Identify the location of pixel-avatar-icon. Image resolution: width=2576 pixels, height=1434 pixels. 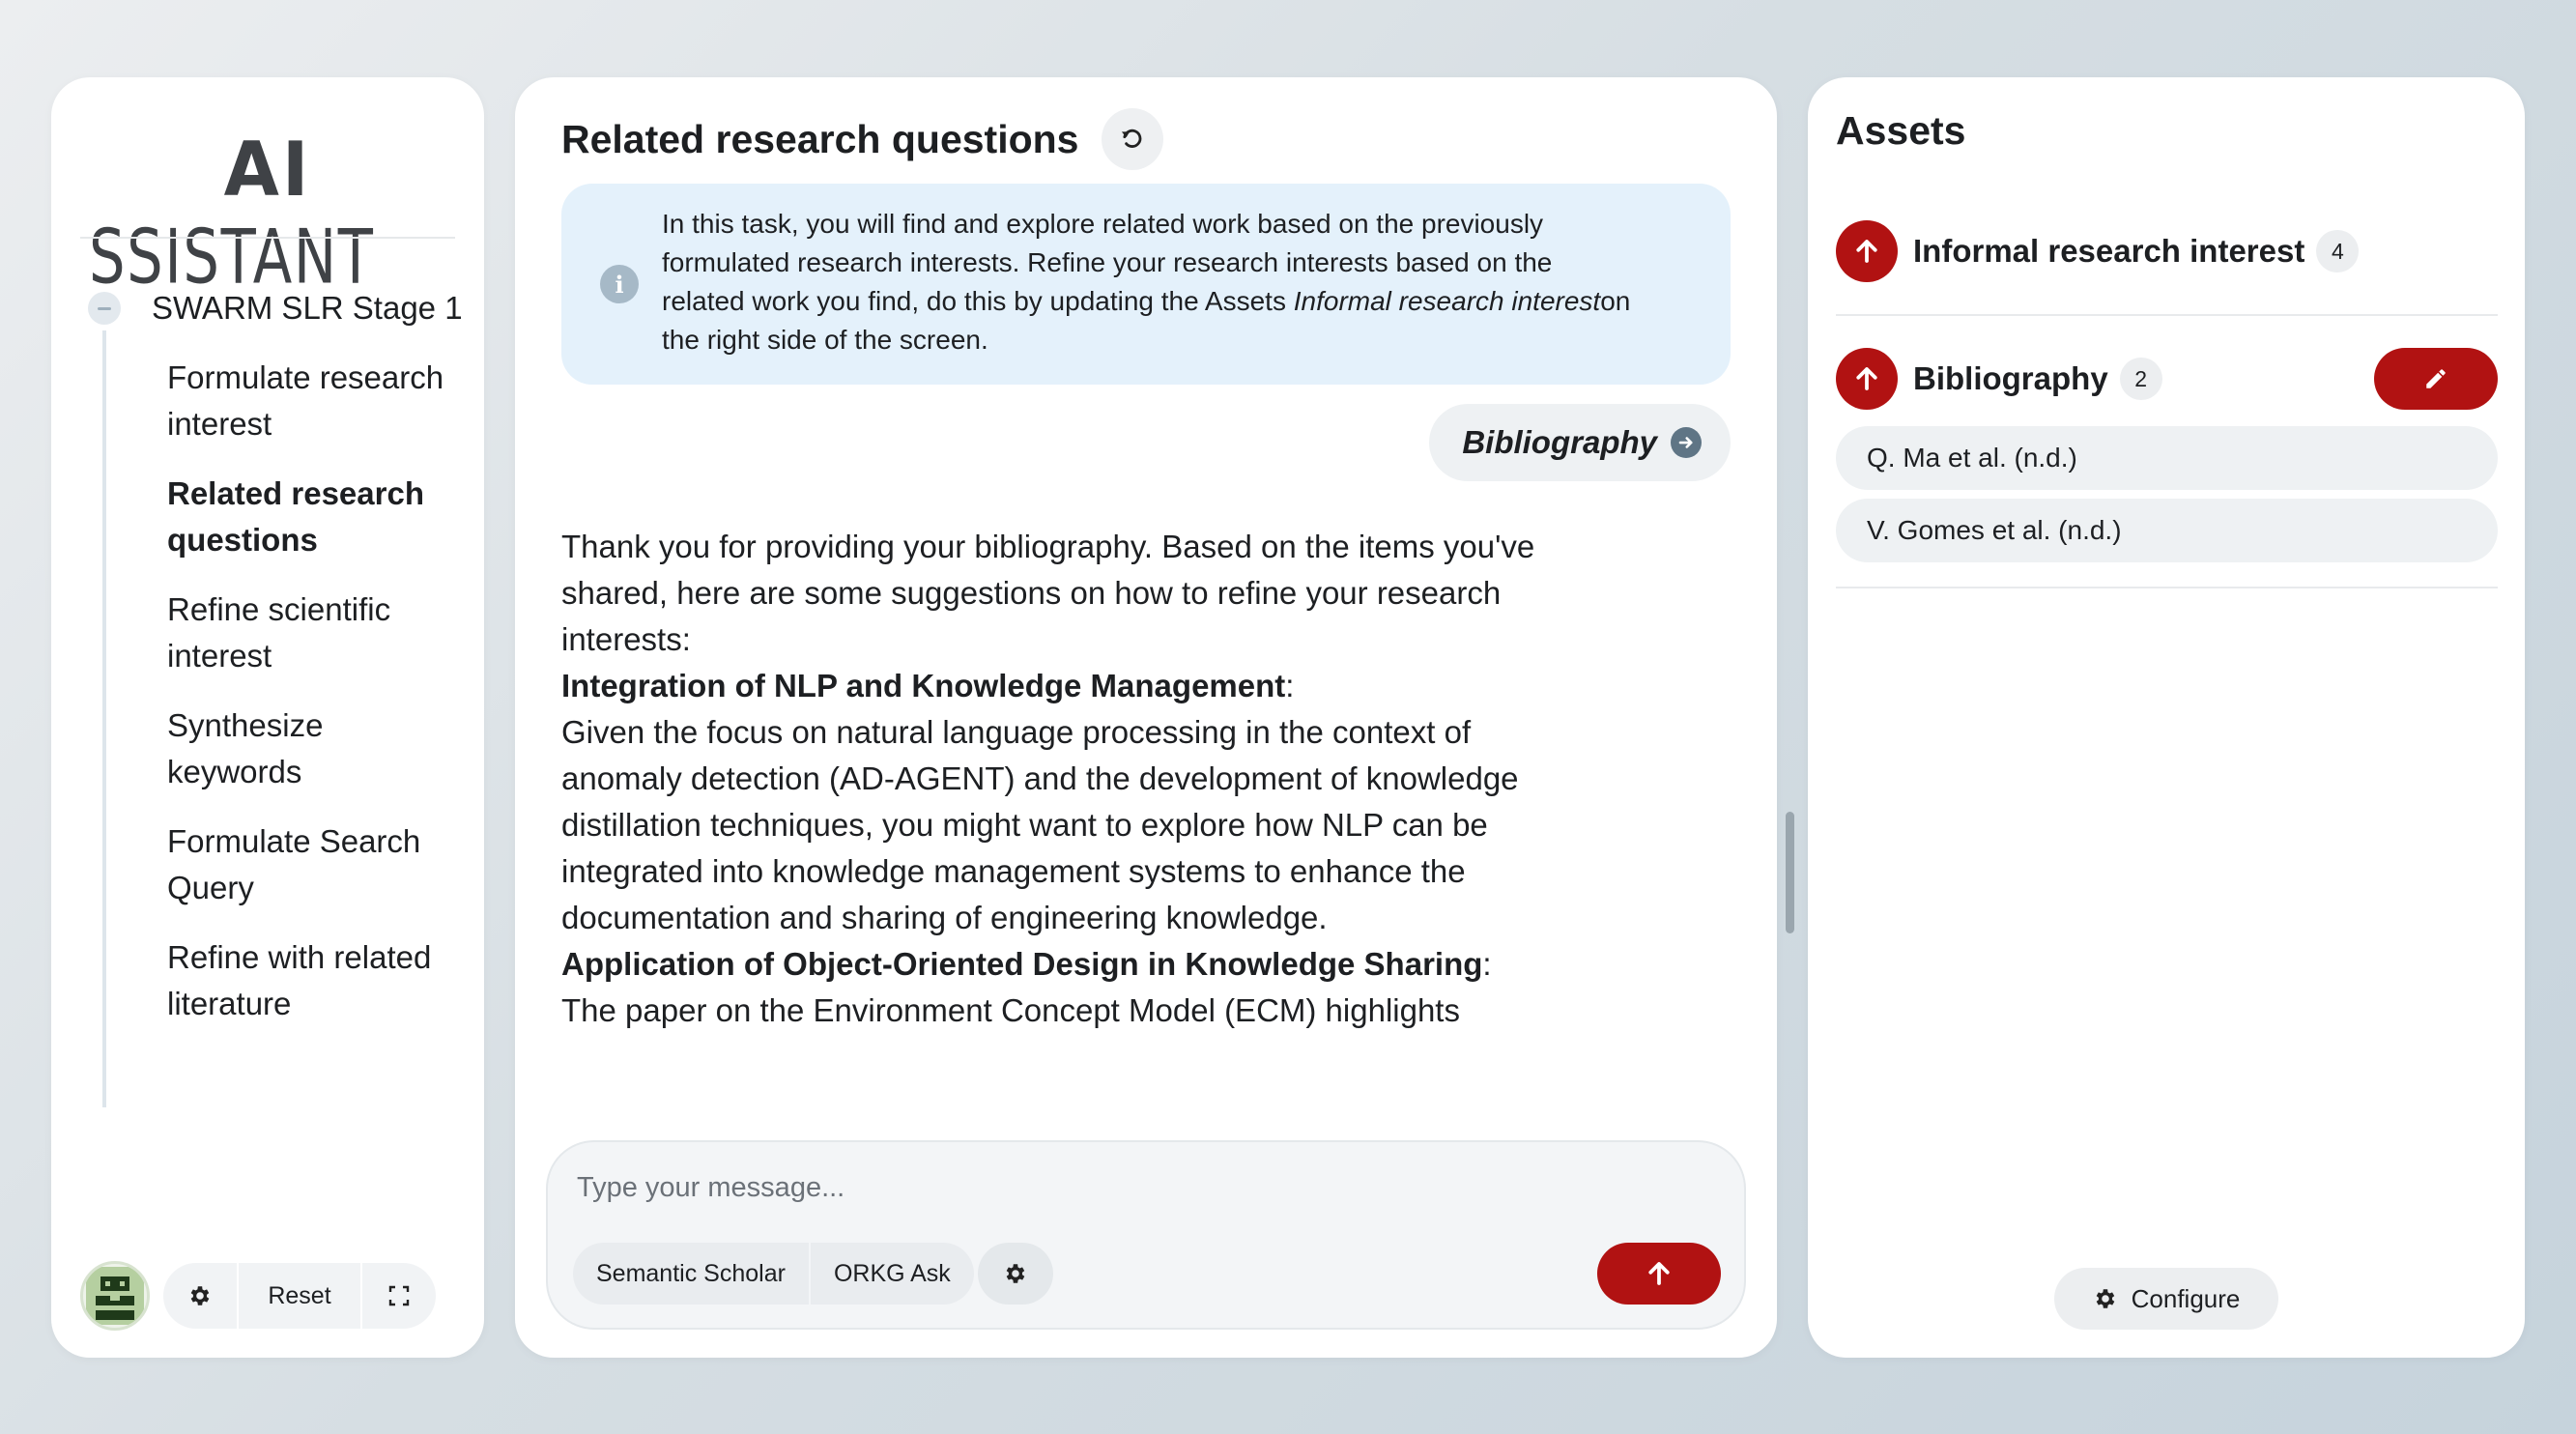
(115, 1296).